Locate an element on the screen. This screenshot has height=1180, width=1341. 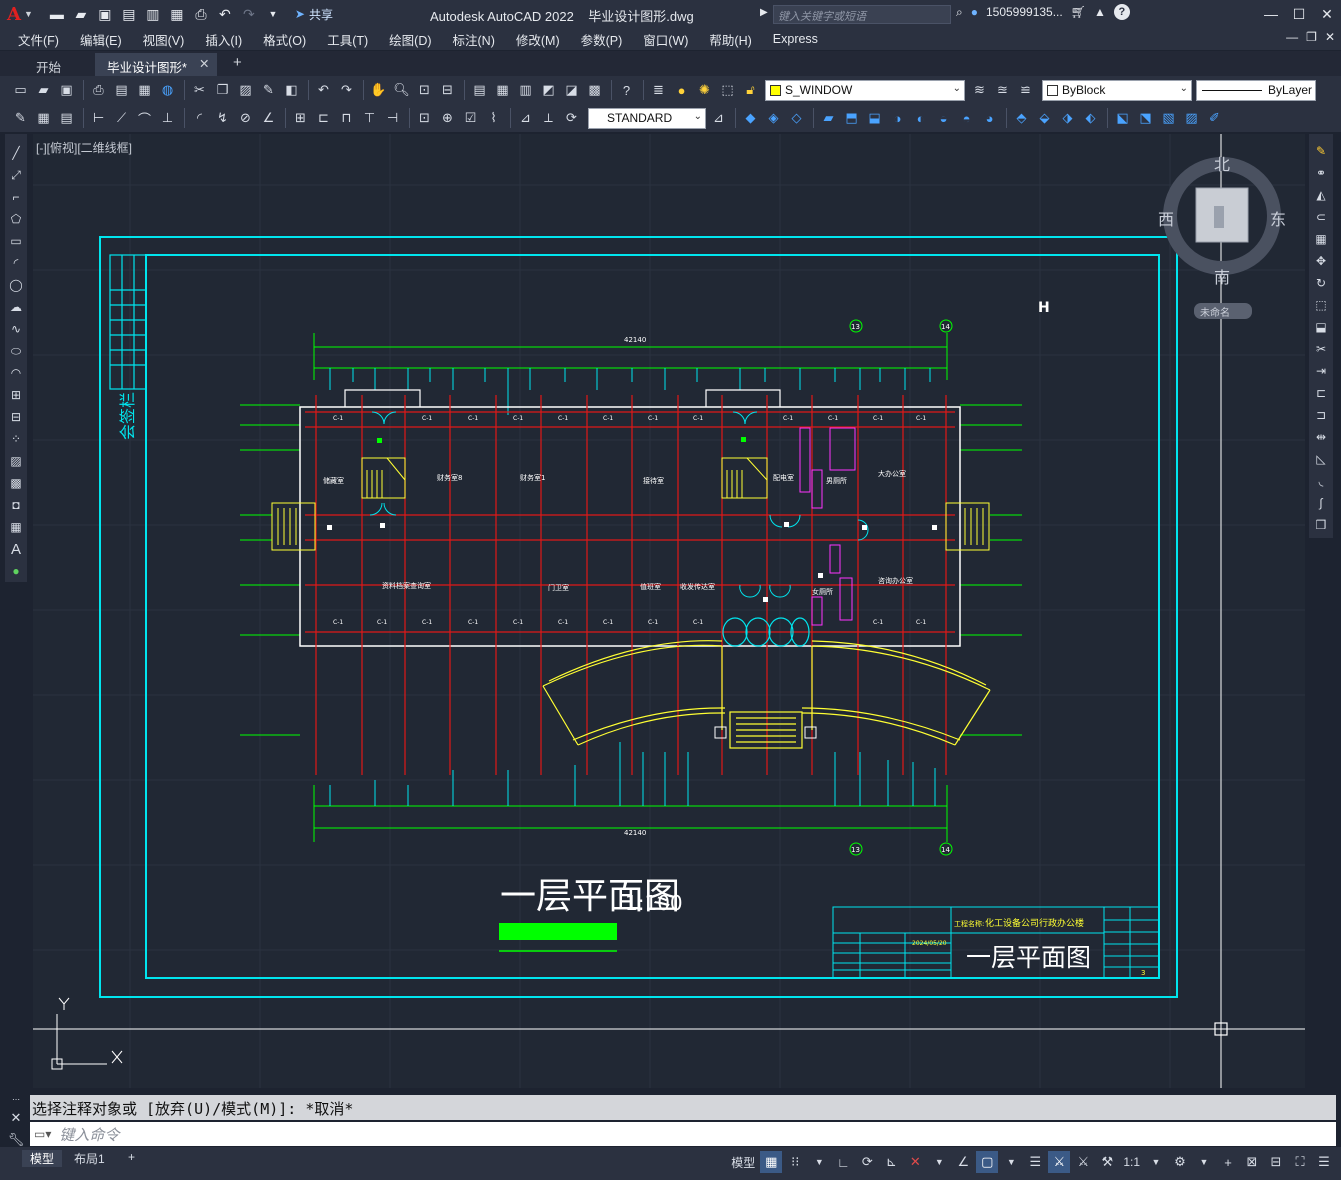
ortho-icon: ⊾ is located at coordinates (891, 1162).